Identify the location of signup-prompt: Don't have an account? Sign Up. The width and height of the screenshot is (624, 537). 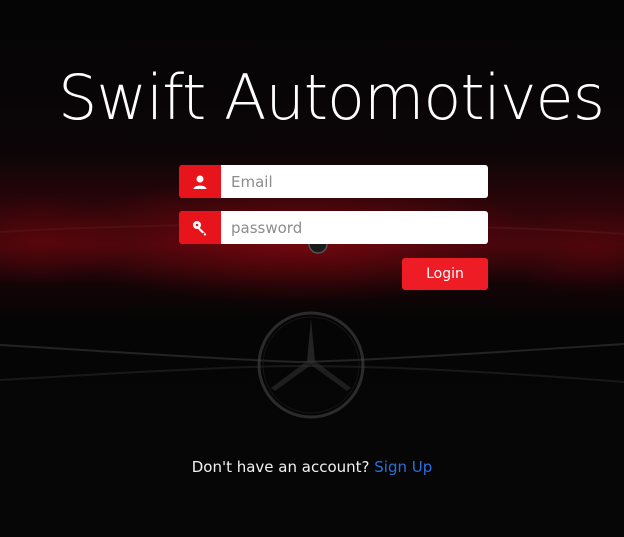
(312, 467).